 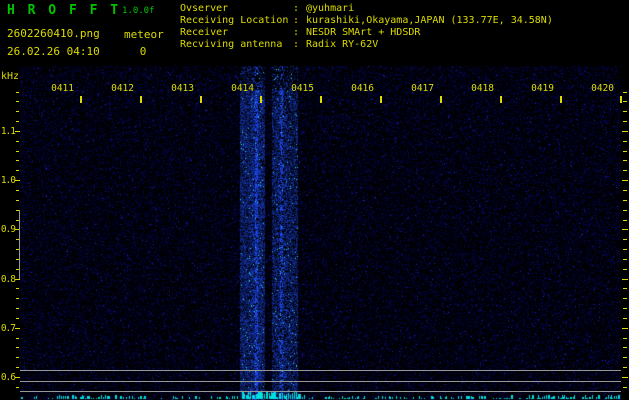 What do you see at coordinates (144, 34) in the screenshot?
I see `meteor-count-label: meteor` at bounding box center [144, 34].